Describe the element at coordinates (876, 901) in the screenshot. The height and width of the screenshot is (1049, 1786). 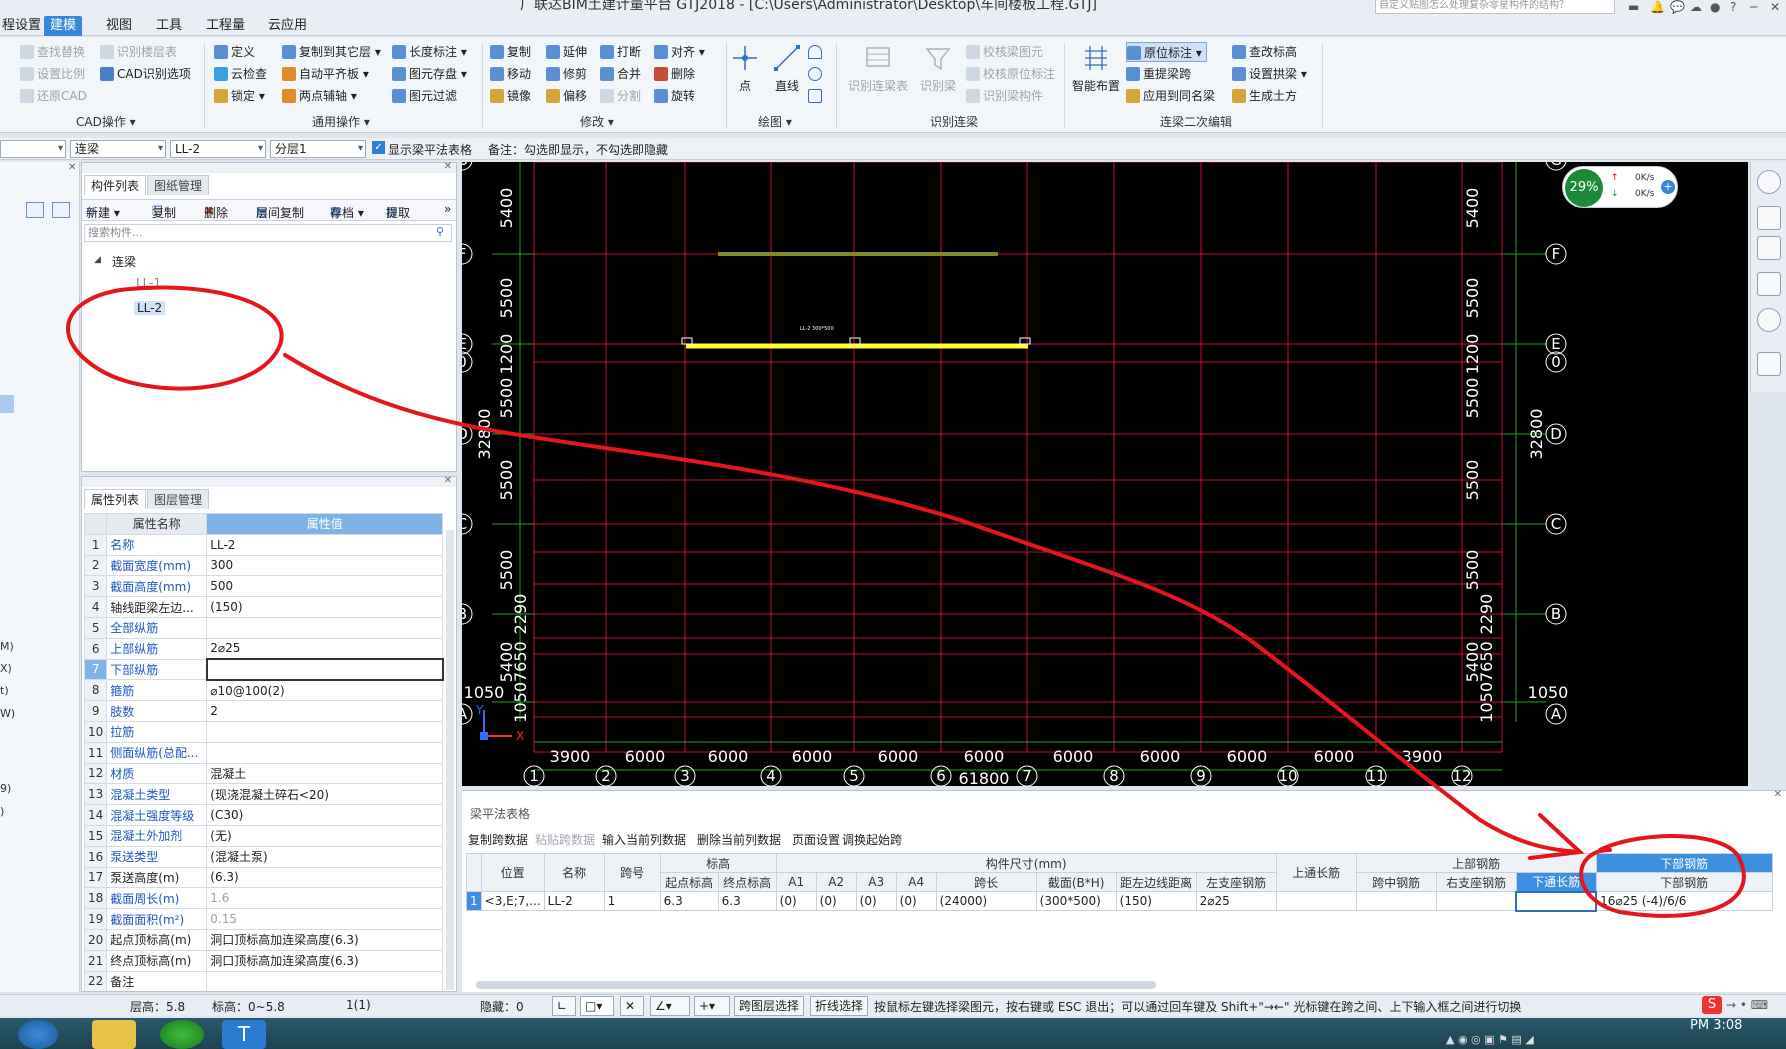
I see `cell-a3: (0)` at that location.